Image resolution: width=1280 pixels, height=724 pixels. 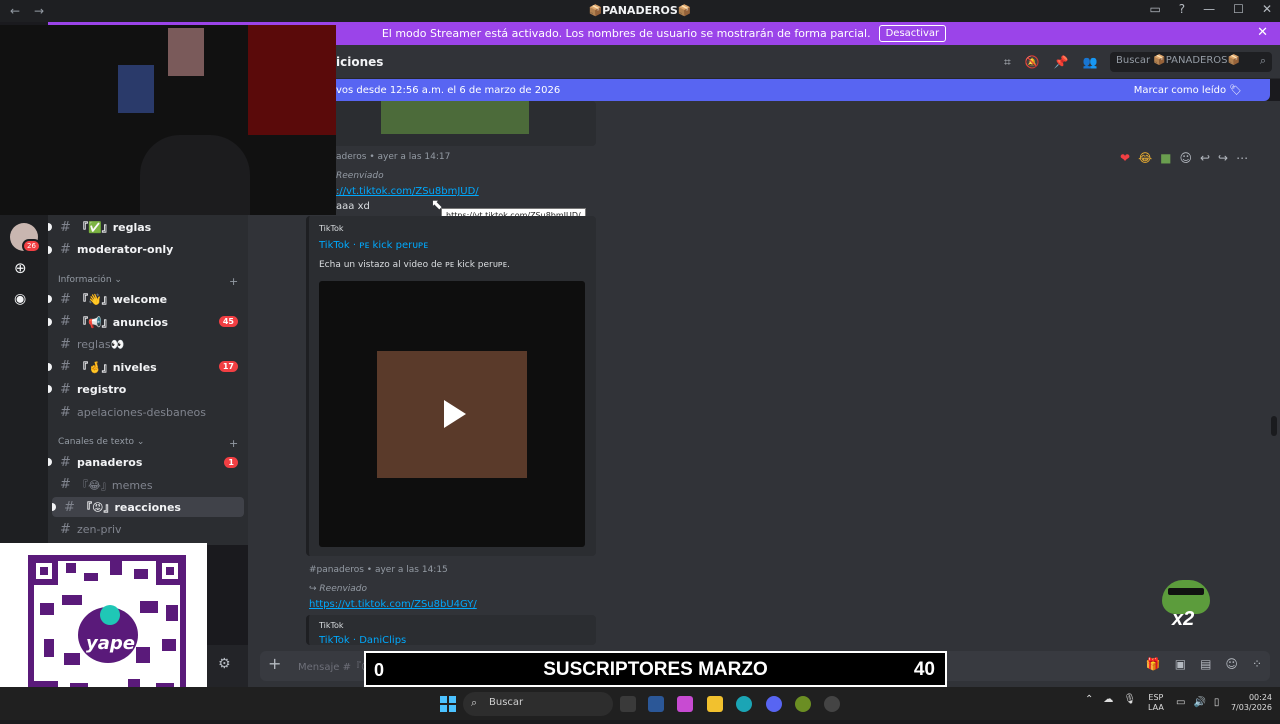 I want to click on gif-icon: ▣, so click(x=1180, y=664).